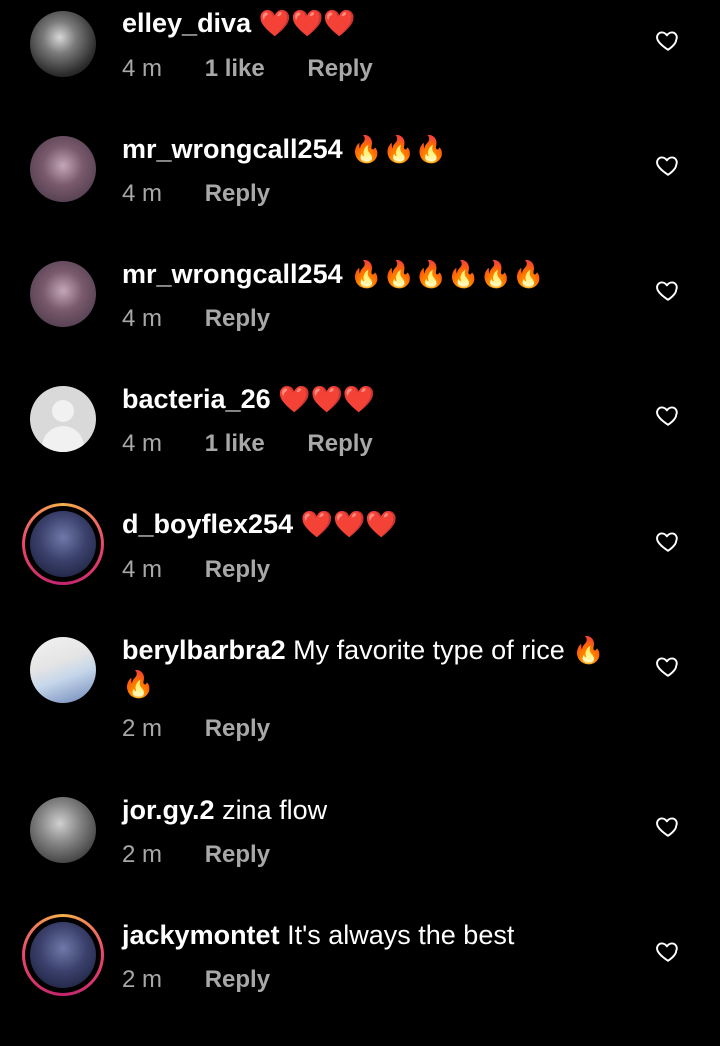 The height and width of the screenshot is (1046, 720). I want to click on comment-emoji: 🔥, so click(588, 650).